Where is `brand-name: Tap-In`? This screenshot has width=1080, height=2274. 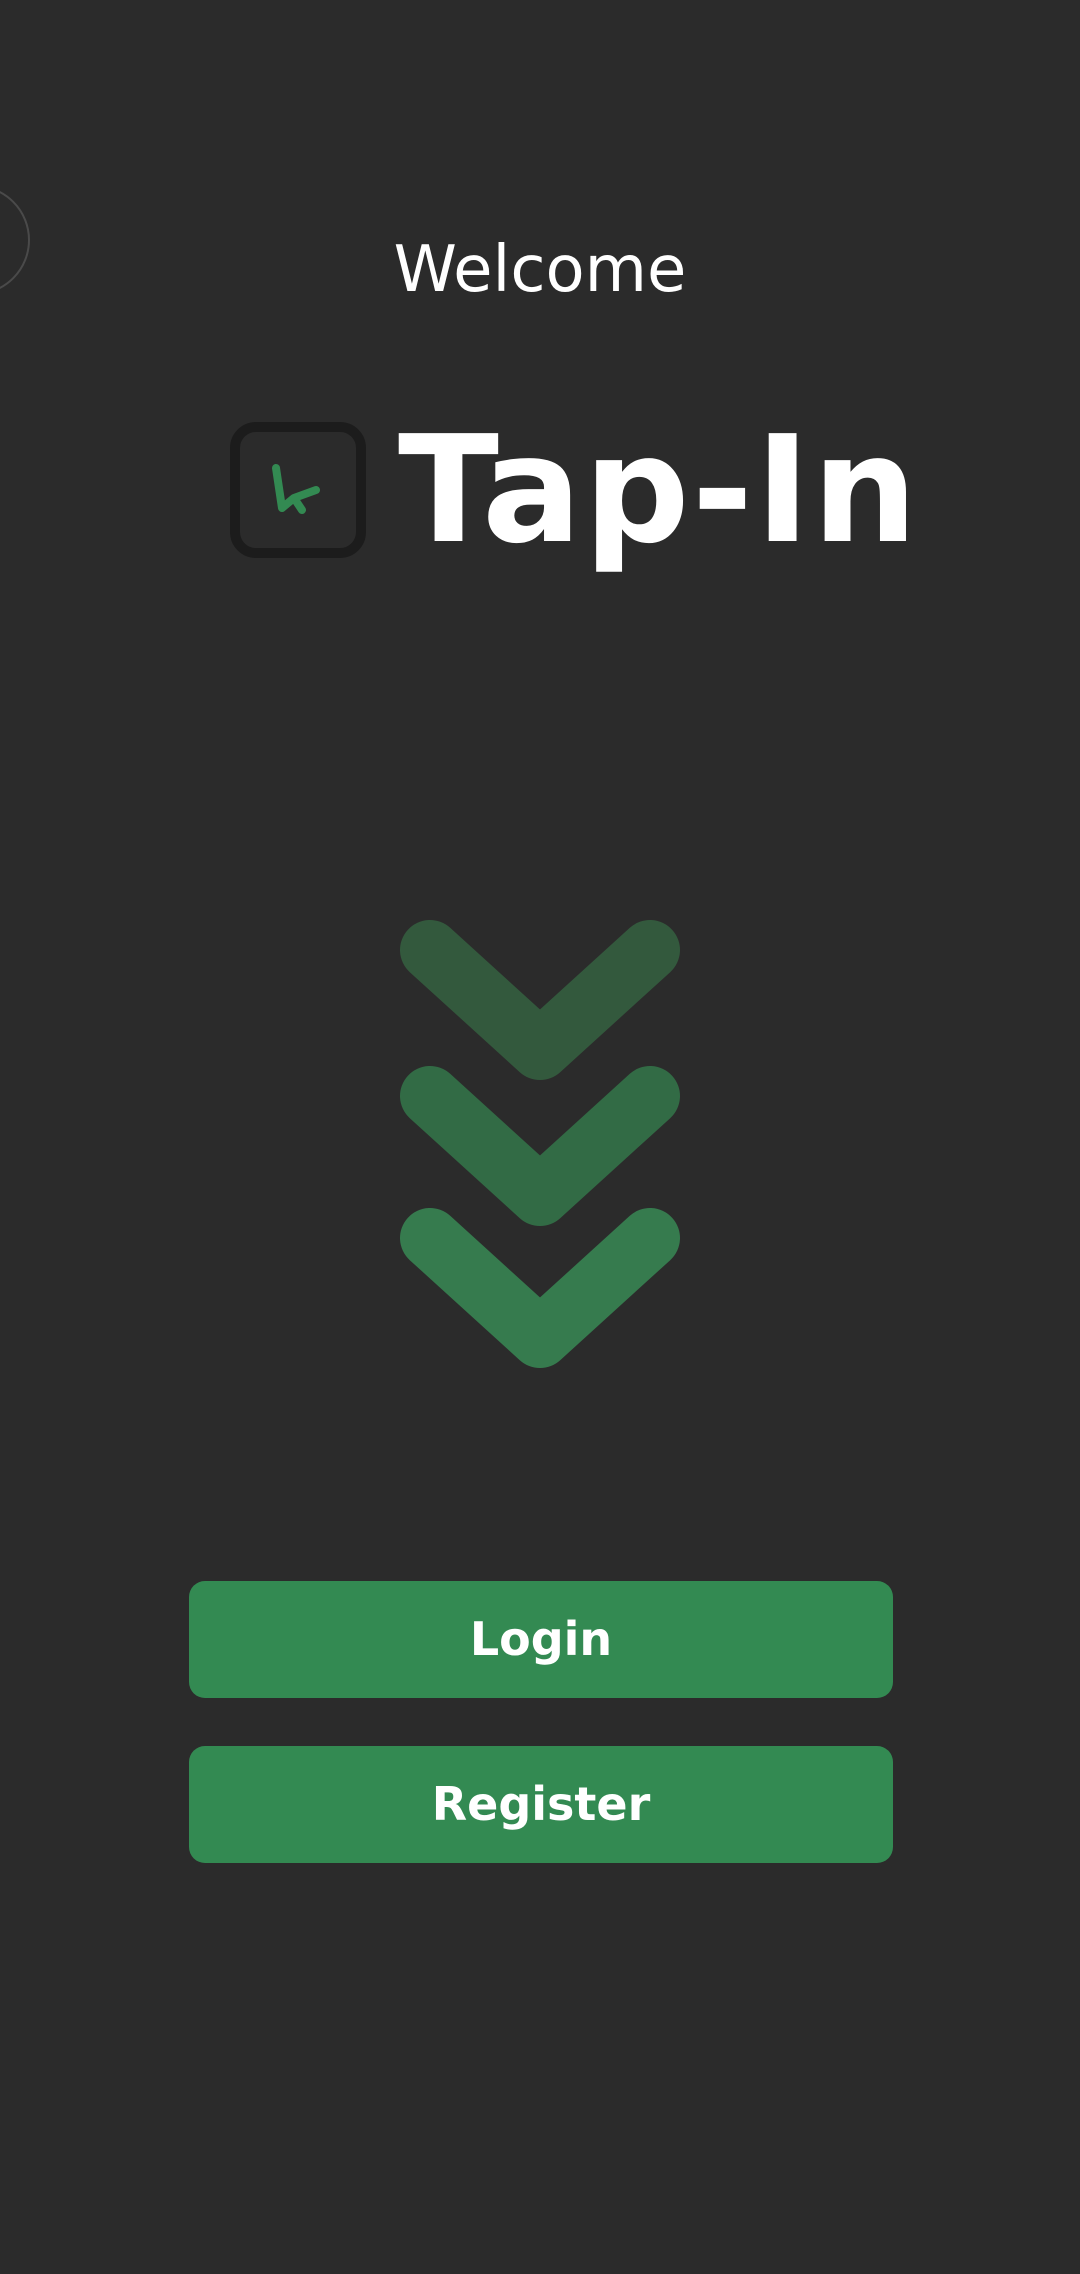
brand-name: Tap-In is located at coordinates (659, 490).